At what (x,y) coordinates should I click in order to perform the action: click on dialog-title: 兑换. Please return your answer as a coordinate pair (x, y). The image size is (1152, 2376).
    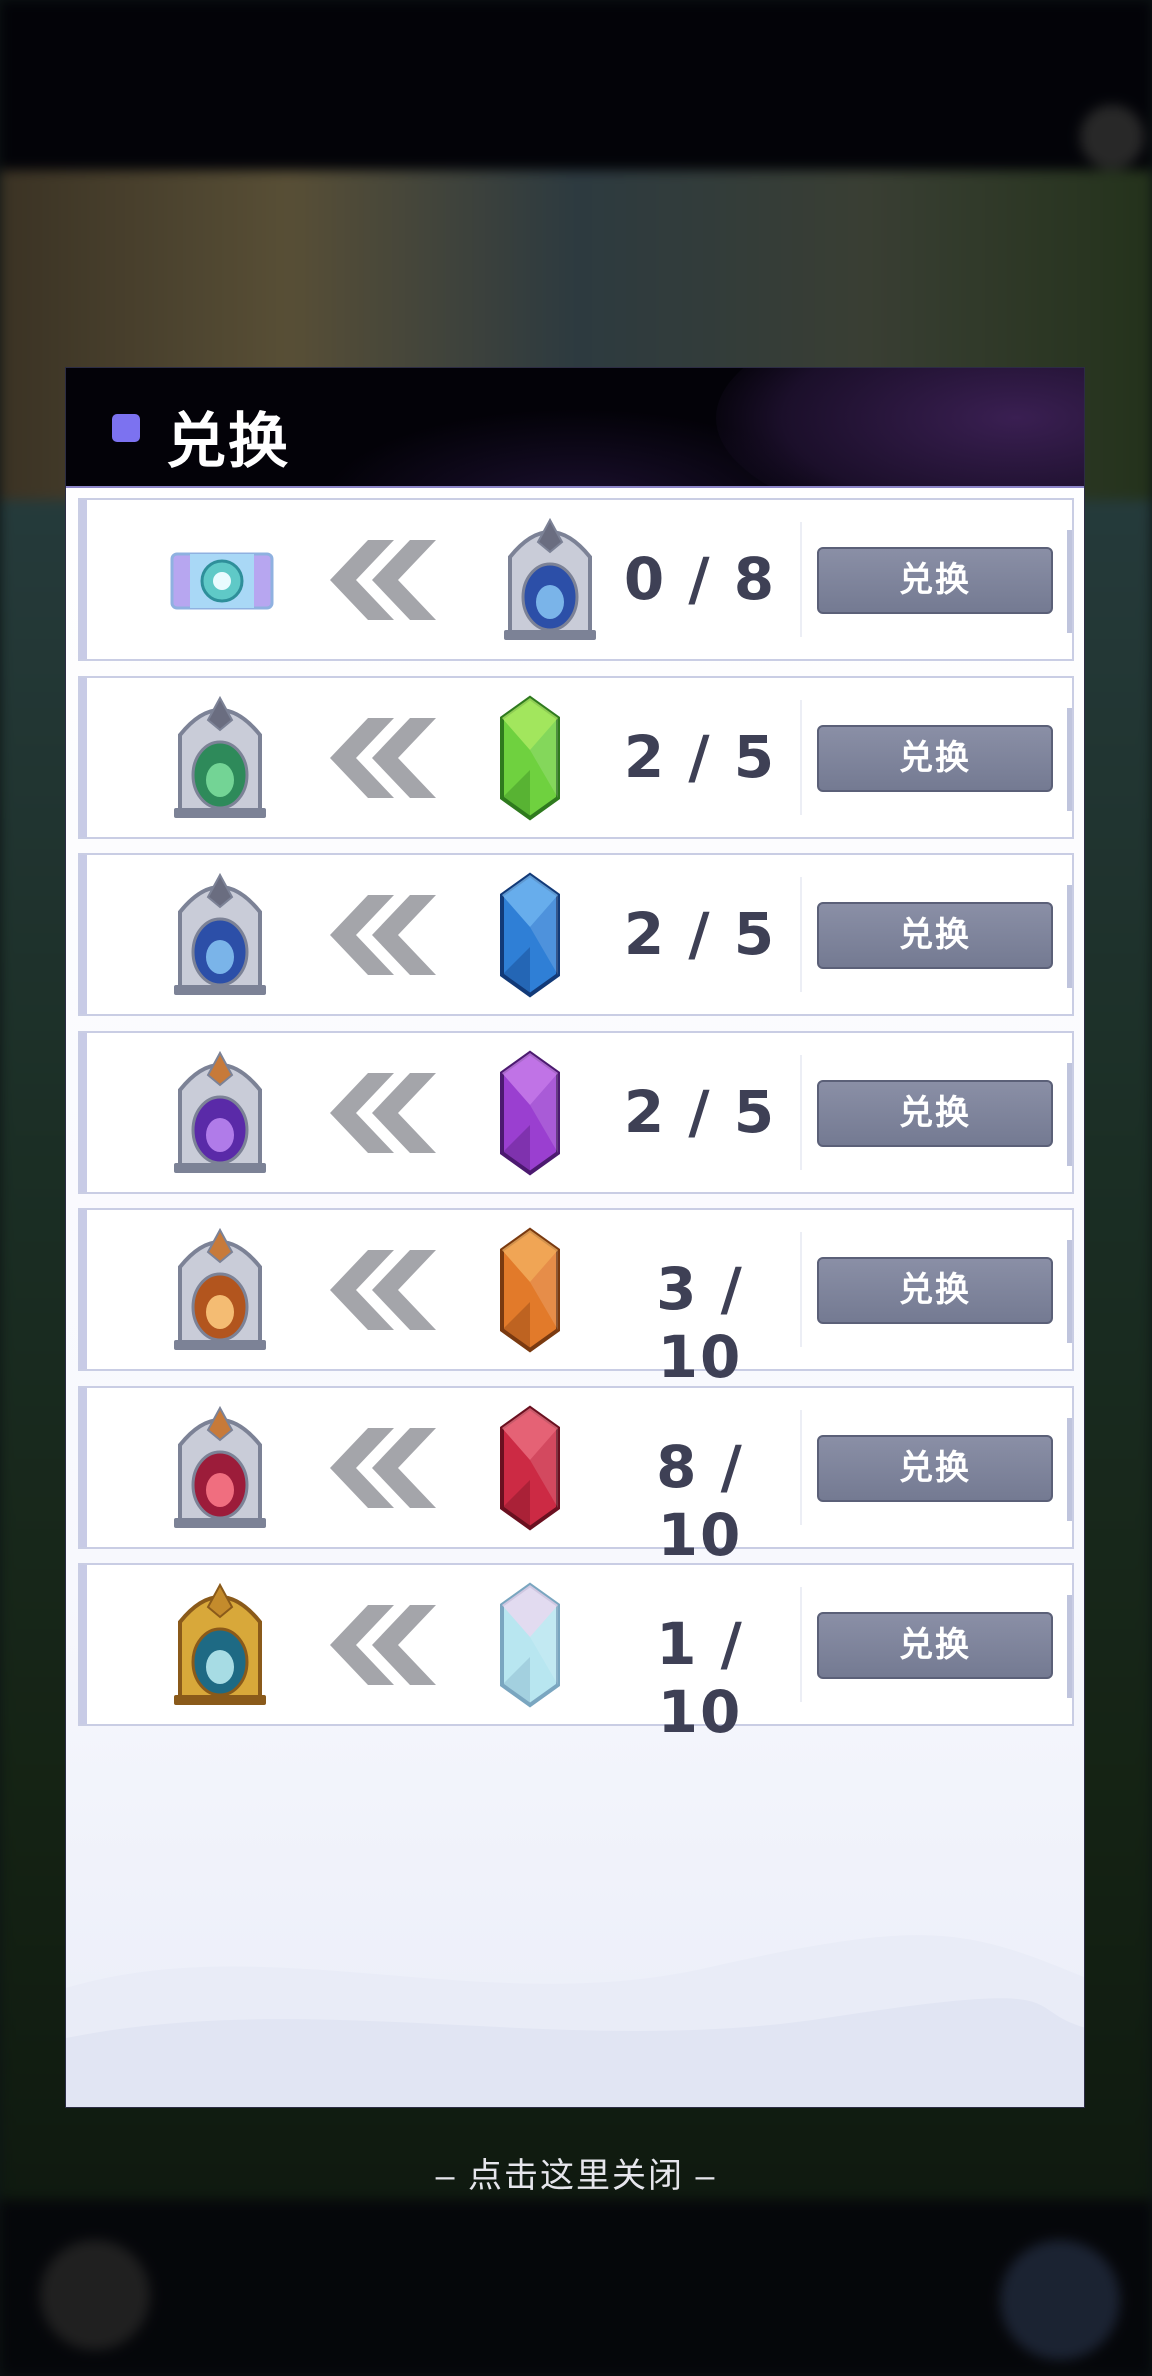
    Looking at the image, I should click on (228, 441).